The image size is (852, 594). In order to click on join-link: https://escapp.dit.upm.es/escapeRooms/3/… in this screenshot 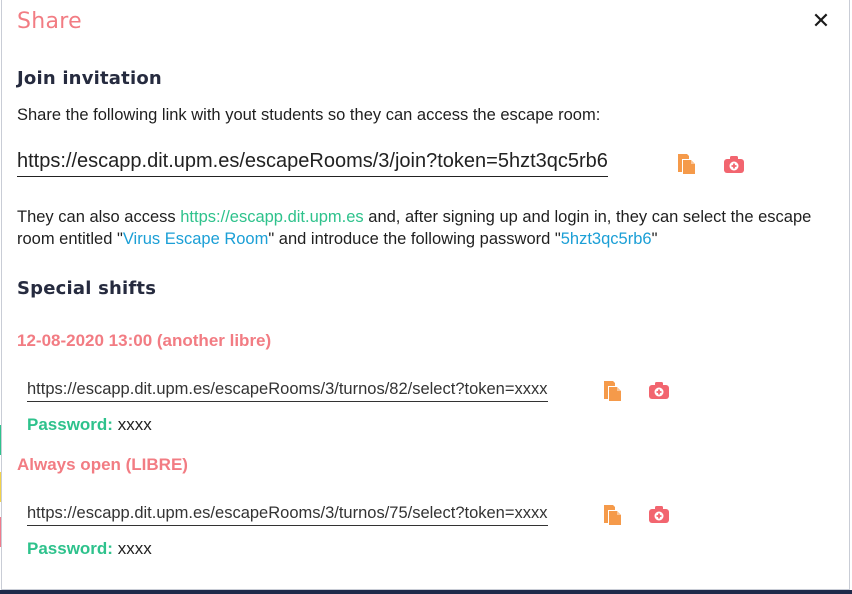, I will do `click(312, 163)`.